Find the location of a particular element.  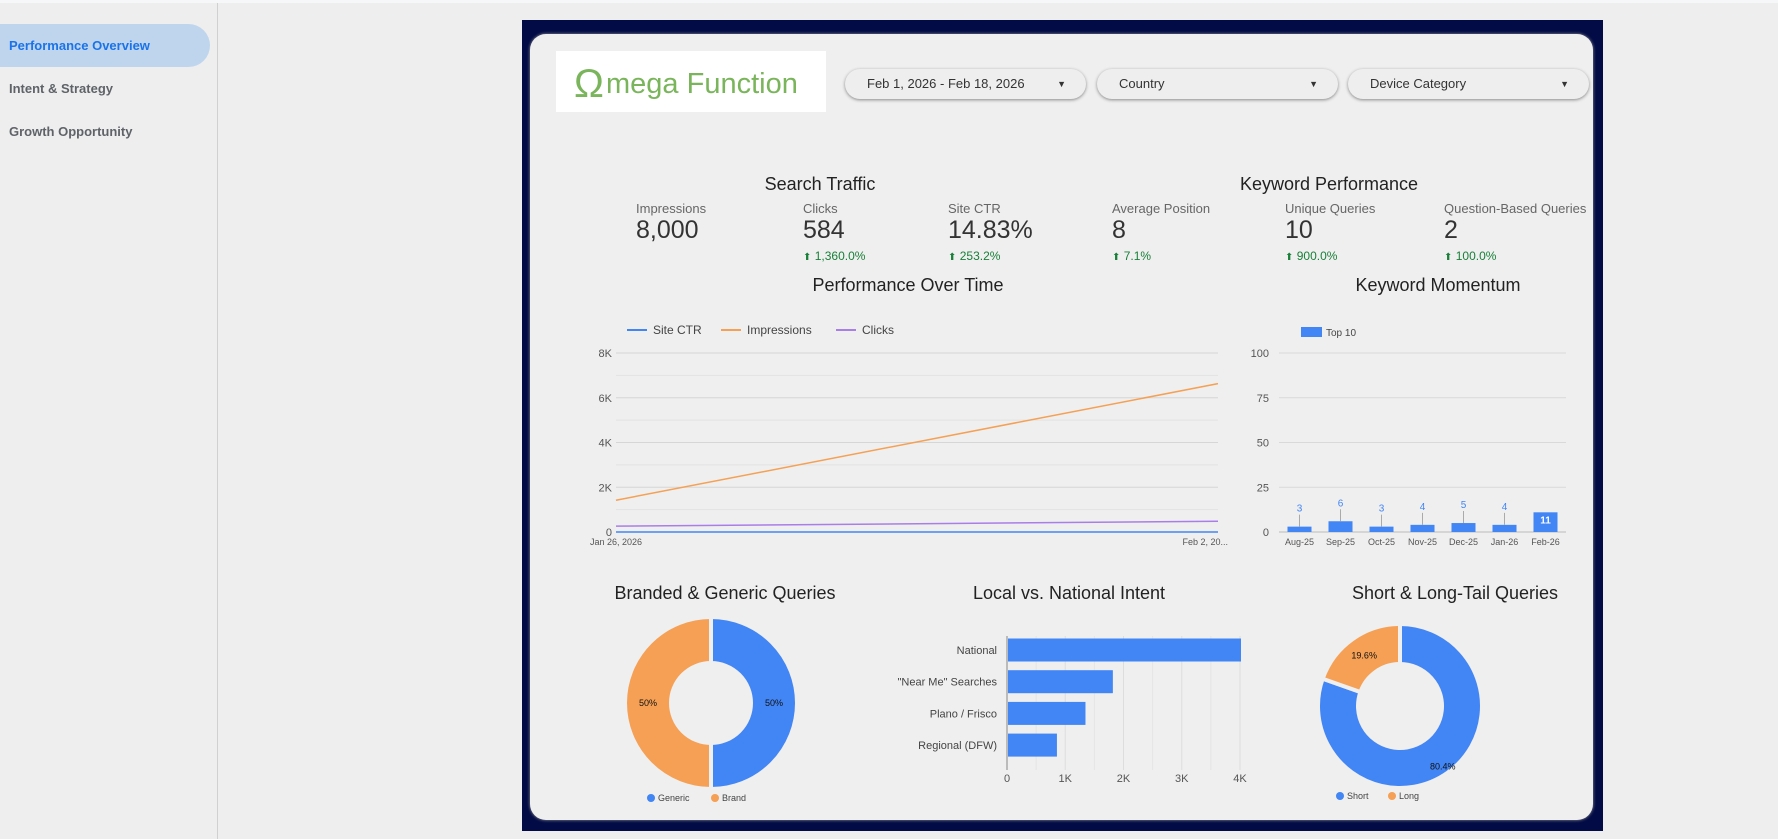

legend-swatch is located at coordinates (1311, 332).